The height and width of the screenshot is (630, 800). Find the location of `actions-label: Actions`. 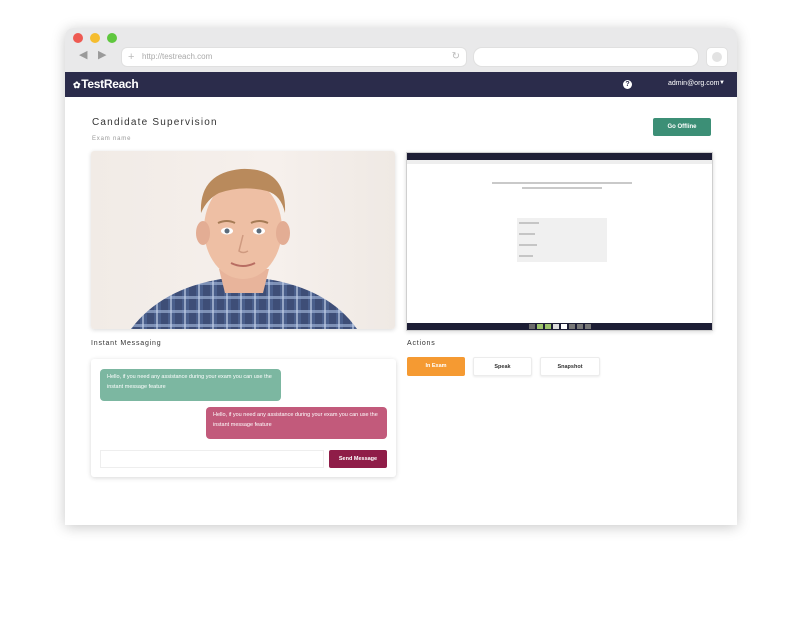

actions-label: Actions is located at coordinates (421, 343).